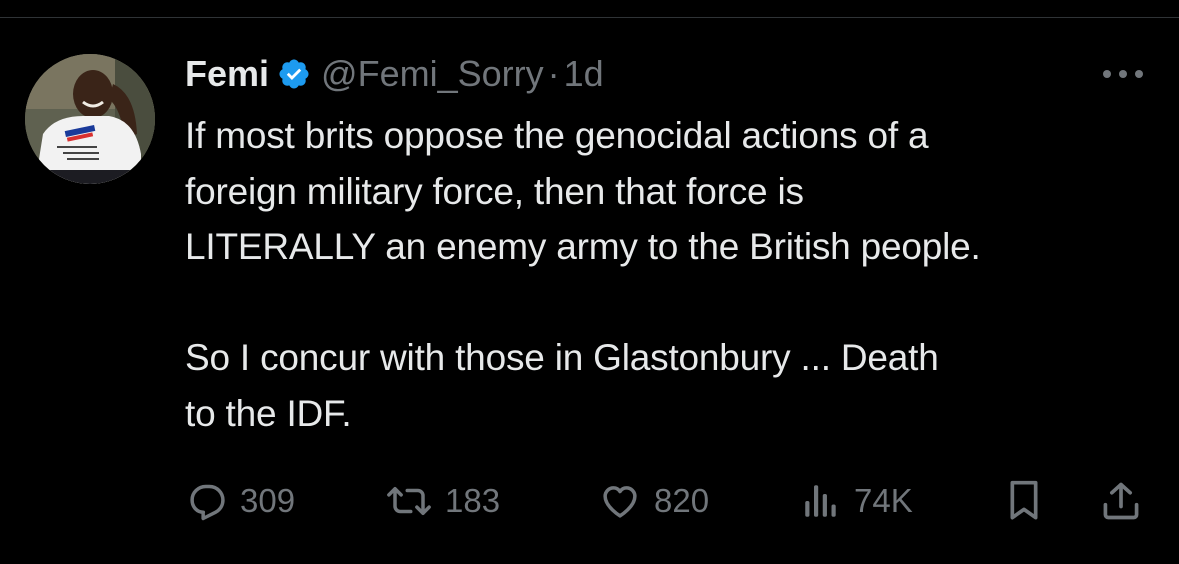 The width and height of the screenshot is (1179, 564). Describe the element at coordinates (432, 74) in the screenshot. I see `author-handle: @Femi_Sorry` at that location.